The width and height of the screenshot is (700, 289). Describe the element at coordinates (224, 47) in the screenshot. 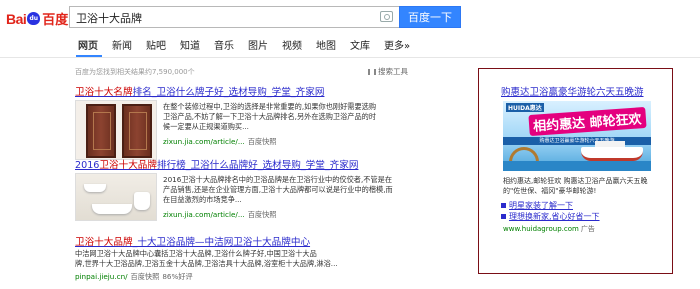

I see `tab-music: 音乐` at that location.